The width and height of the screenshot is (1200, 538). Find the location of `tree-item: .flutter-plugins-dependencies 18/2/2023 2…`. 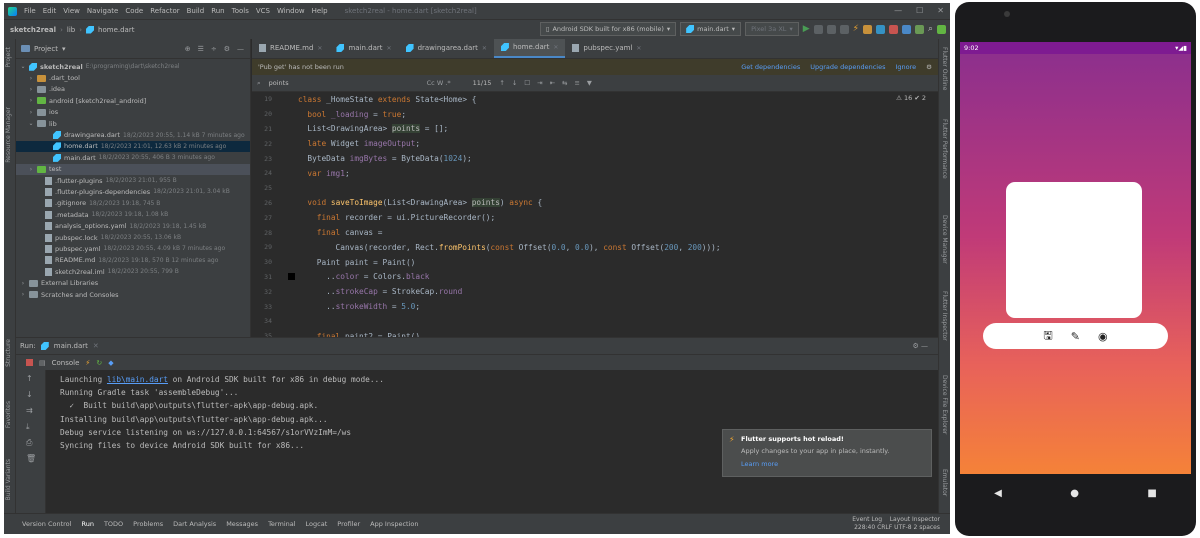

tree-item: .flutter-plugins-dependencies 18/2/2023 2… is located at coordinates (133, 191).